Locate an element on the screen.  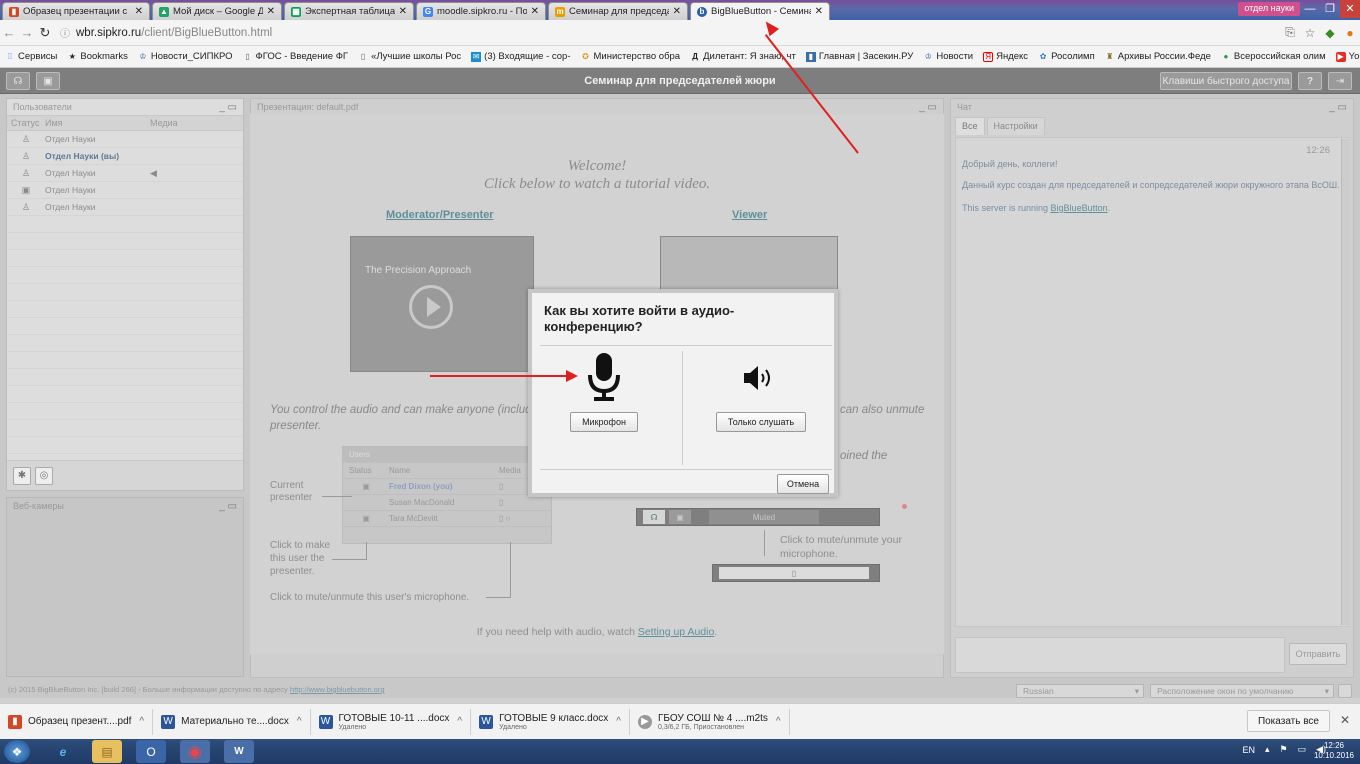
outlook-taskbar-icon: O is located at coordinates (151, 751).